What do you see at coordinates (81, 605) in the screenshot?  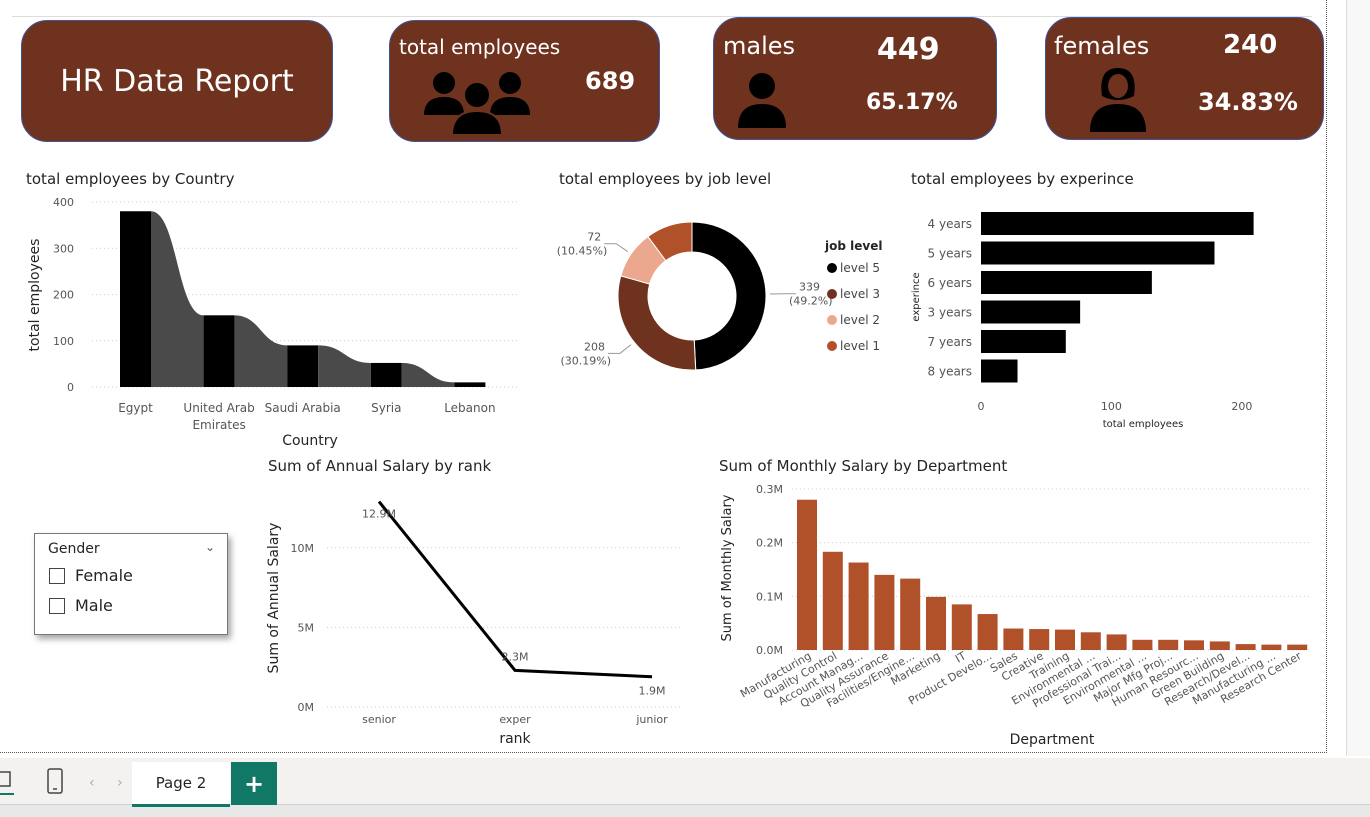 I see `slicer-option-male: Male` at bounding box center [81, 605].